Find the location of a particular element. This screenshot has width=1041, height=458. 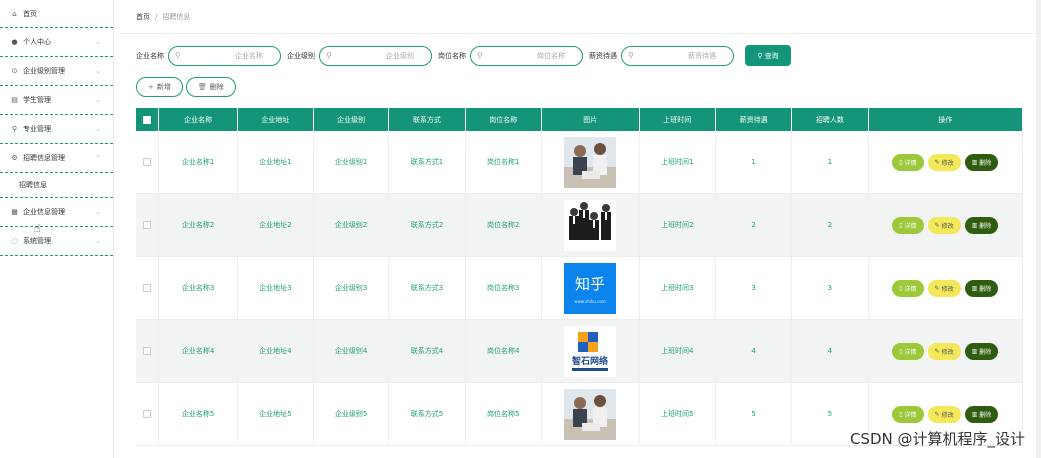

cell-job-name: 岗位名称4 is located at coordinates (504, 351).